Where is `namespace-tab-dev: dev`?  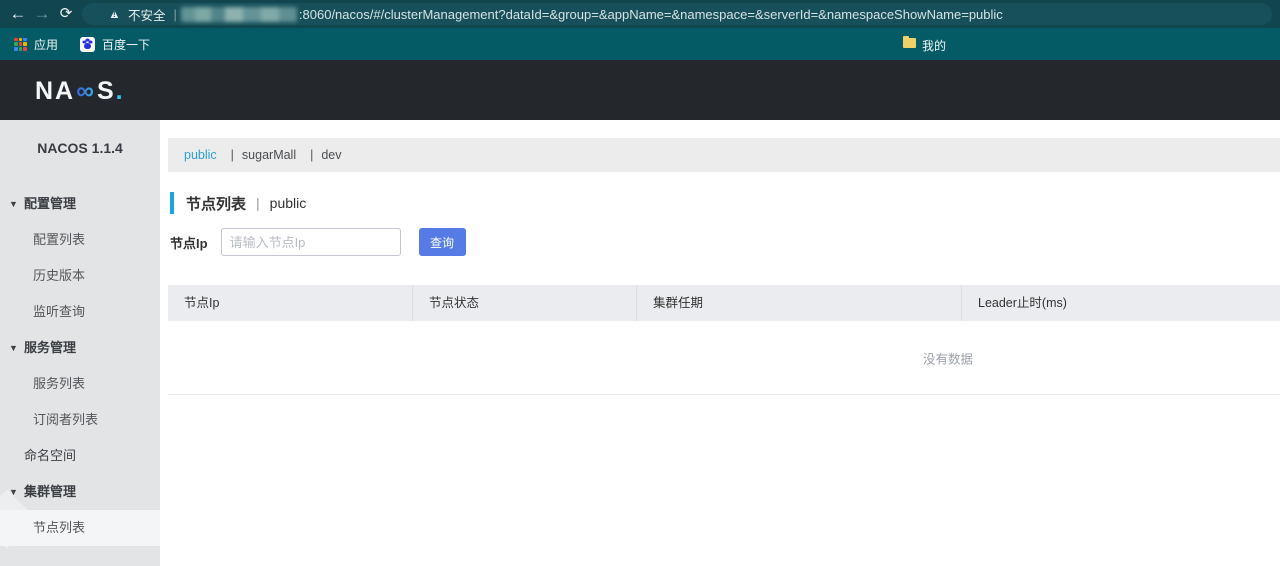
namespace-tab-dev: dev is located at coordinates (331, 155).